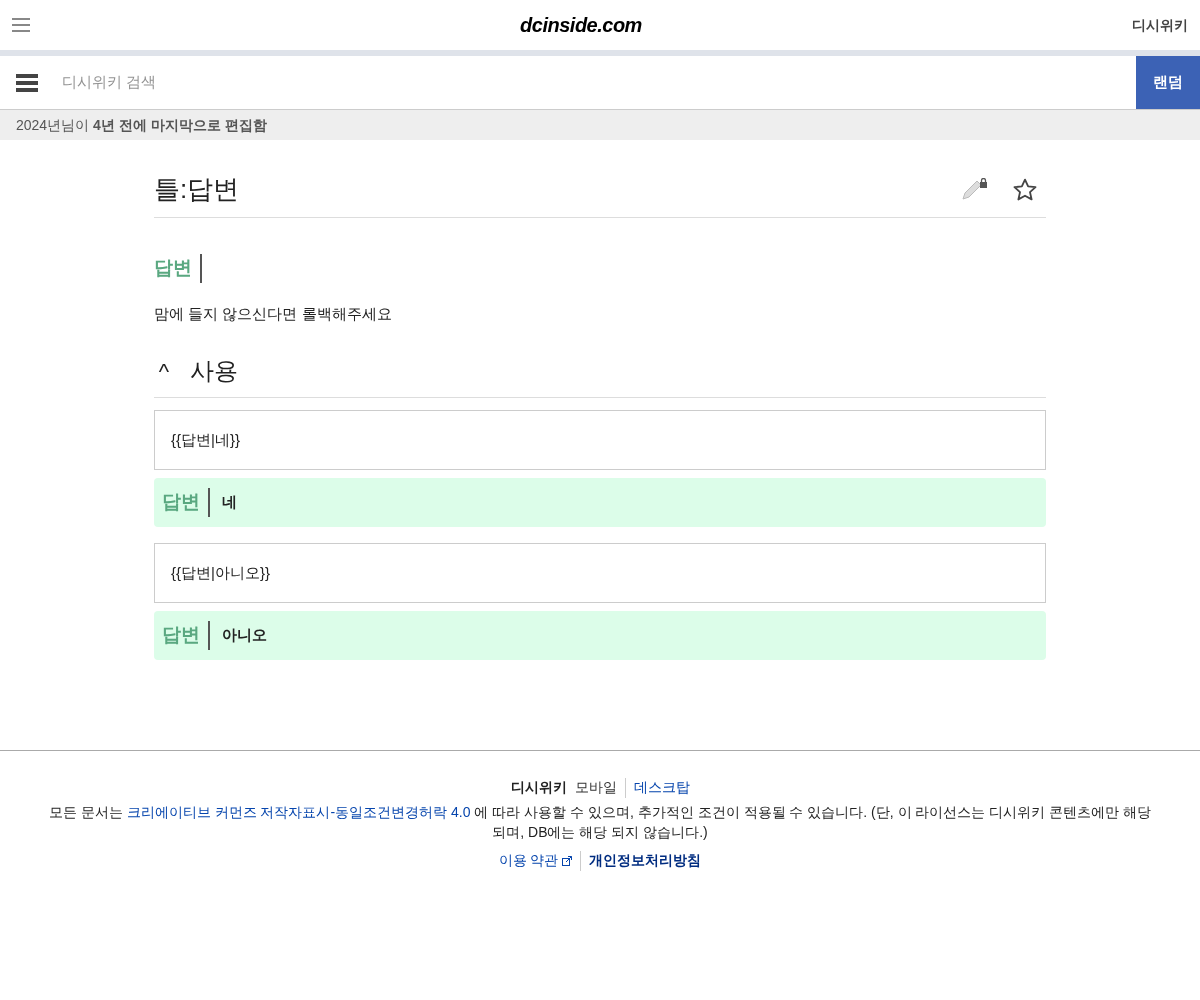 The image size is (1200, 1000). I want to click on answer-text: 네, so click(229, 502).